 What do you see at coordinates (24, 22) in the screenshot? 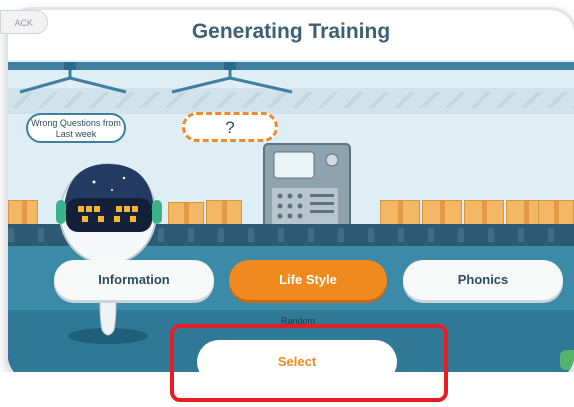
I see `back-button: ACK` at bounding box center [24, 22].